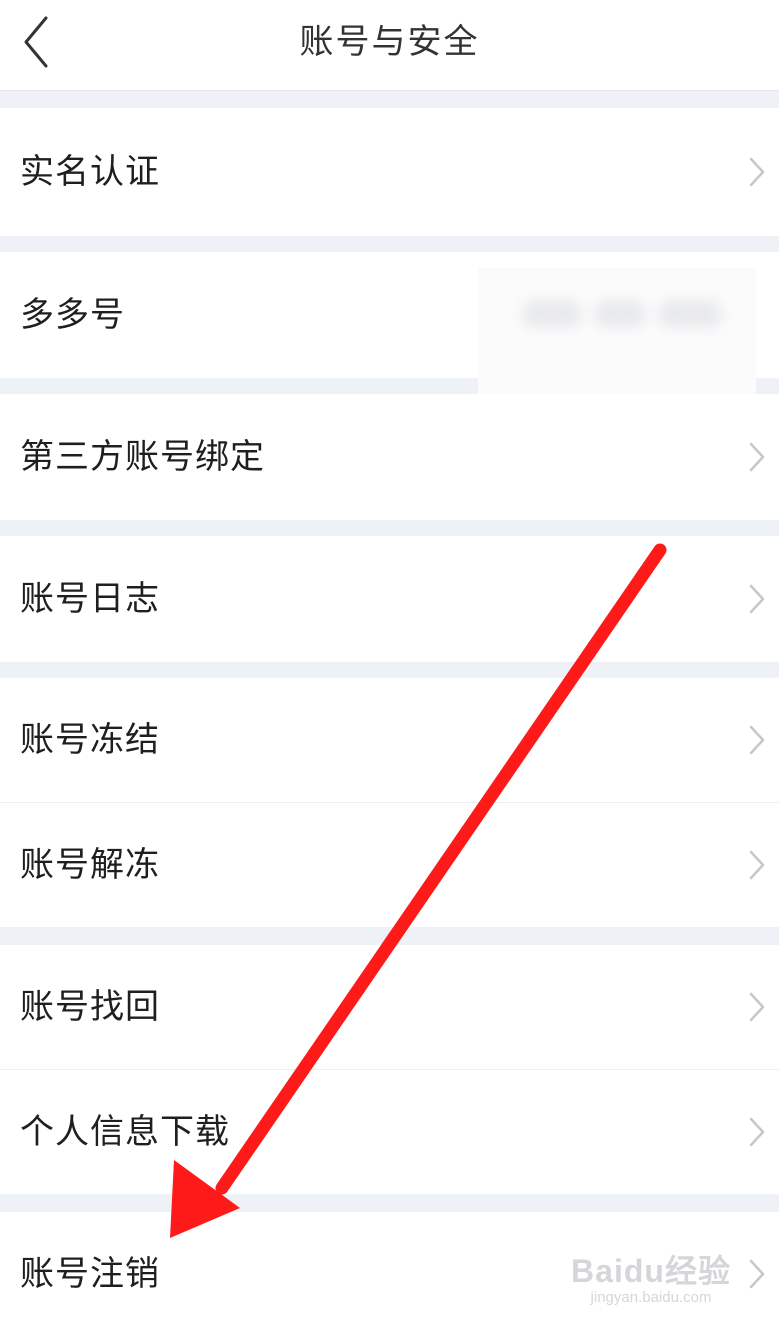 This screenshot has width=779, height=1336. I want to click on menu-item-label: 账号找回, so click(90, 1007).